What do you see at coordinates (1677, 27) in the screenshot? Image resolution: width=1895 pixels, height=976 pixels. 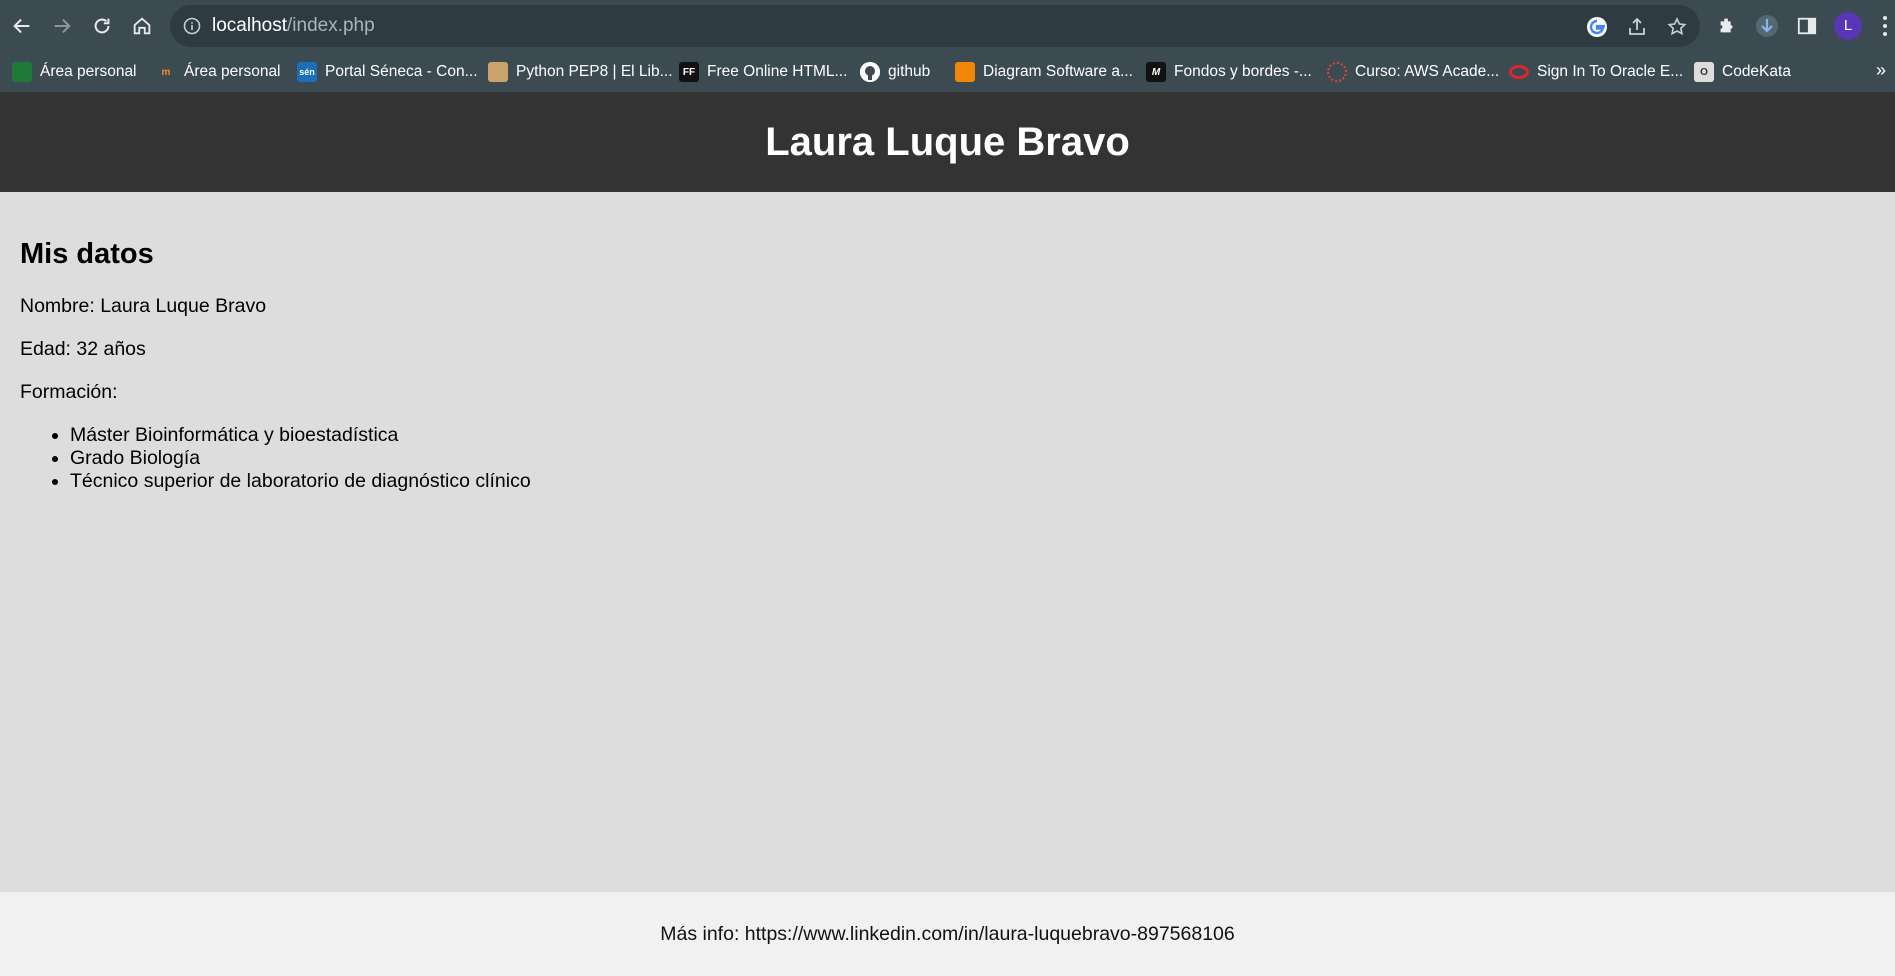 I see `star-icon` at bounding box center [1677, 27].